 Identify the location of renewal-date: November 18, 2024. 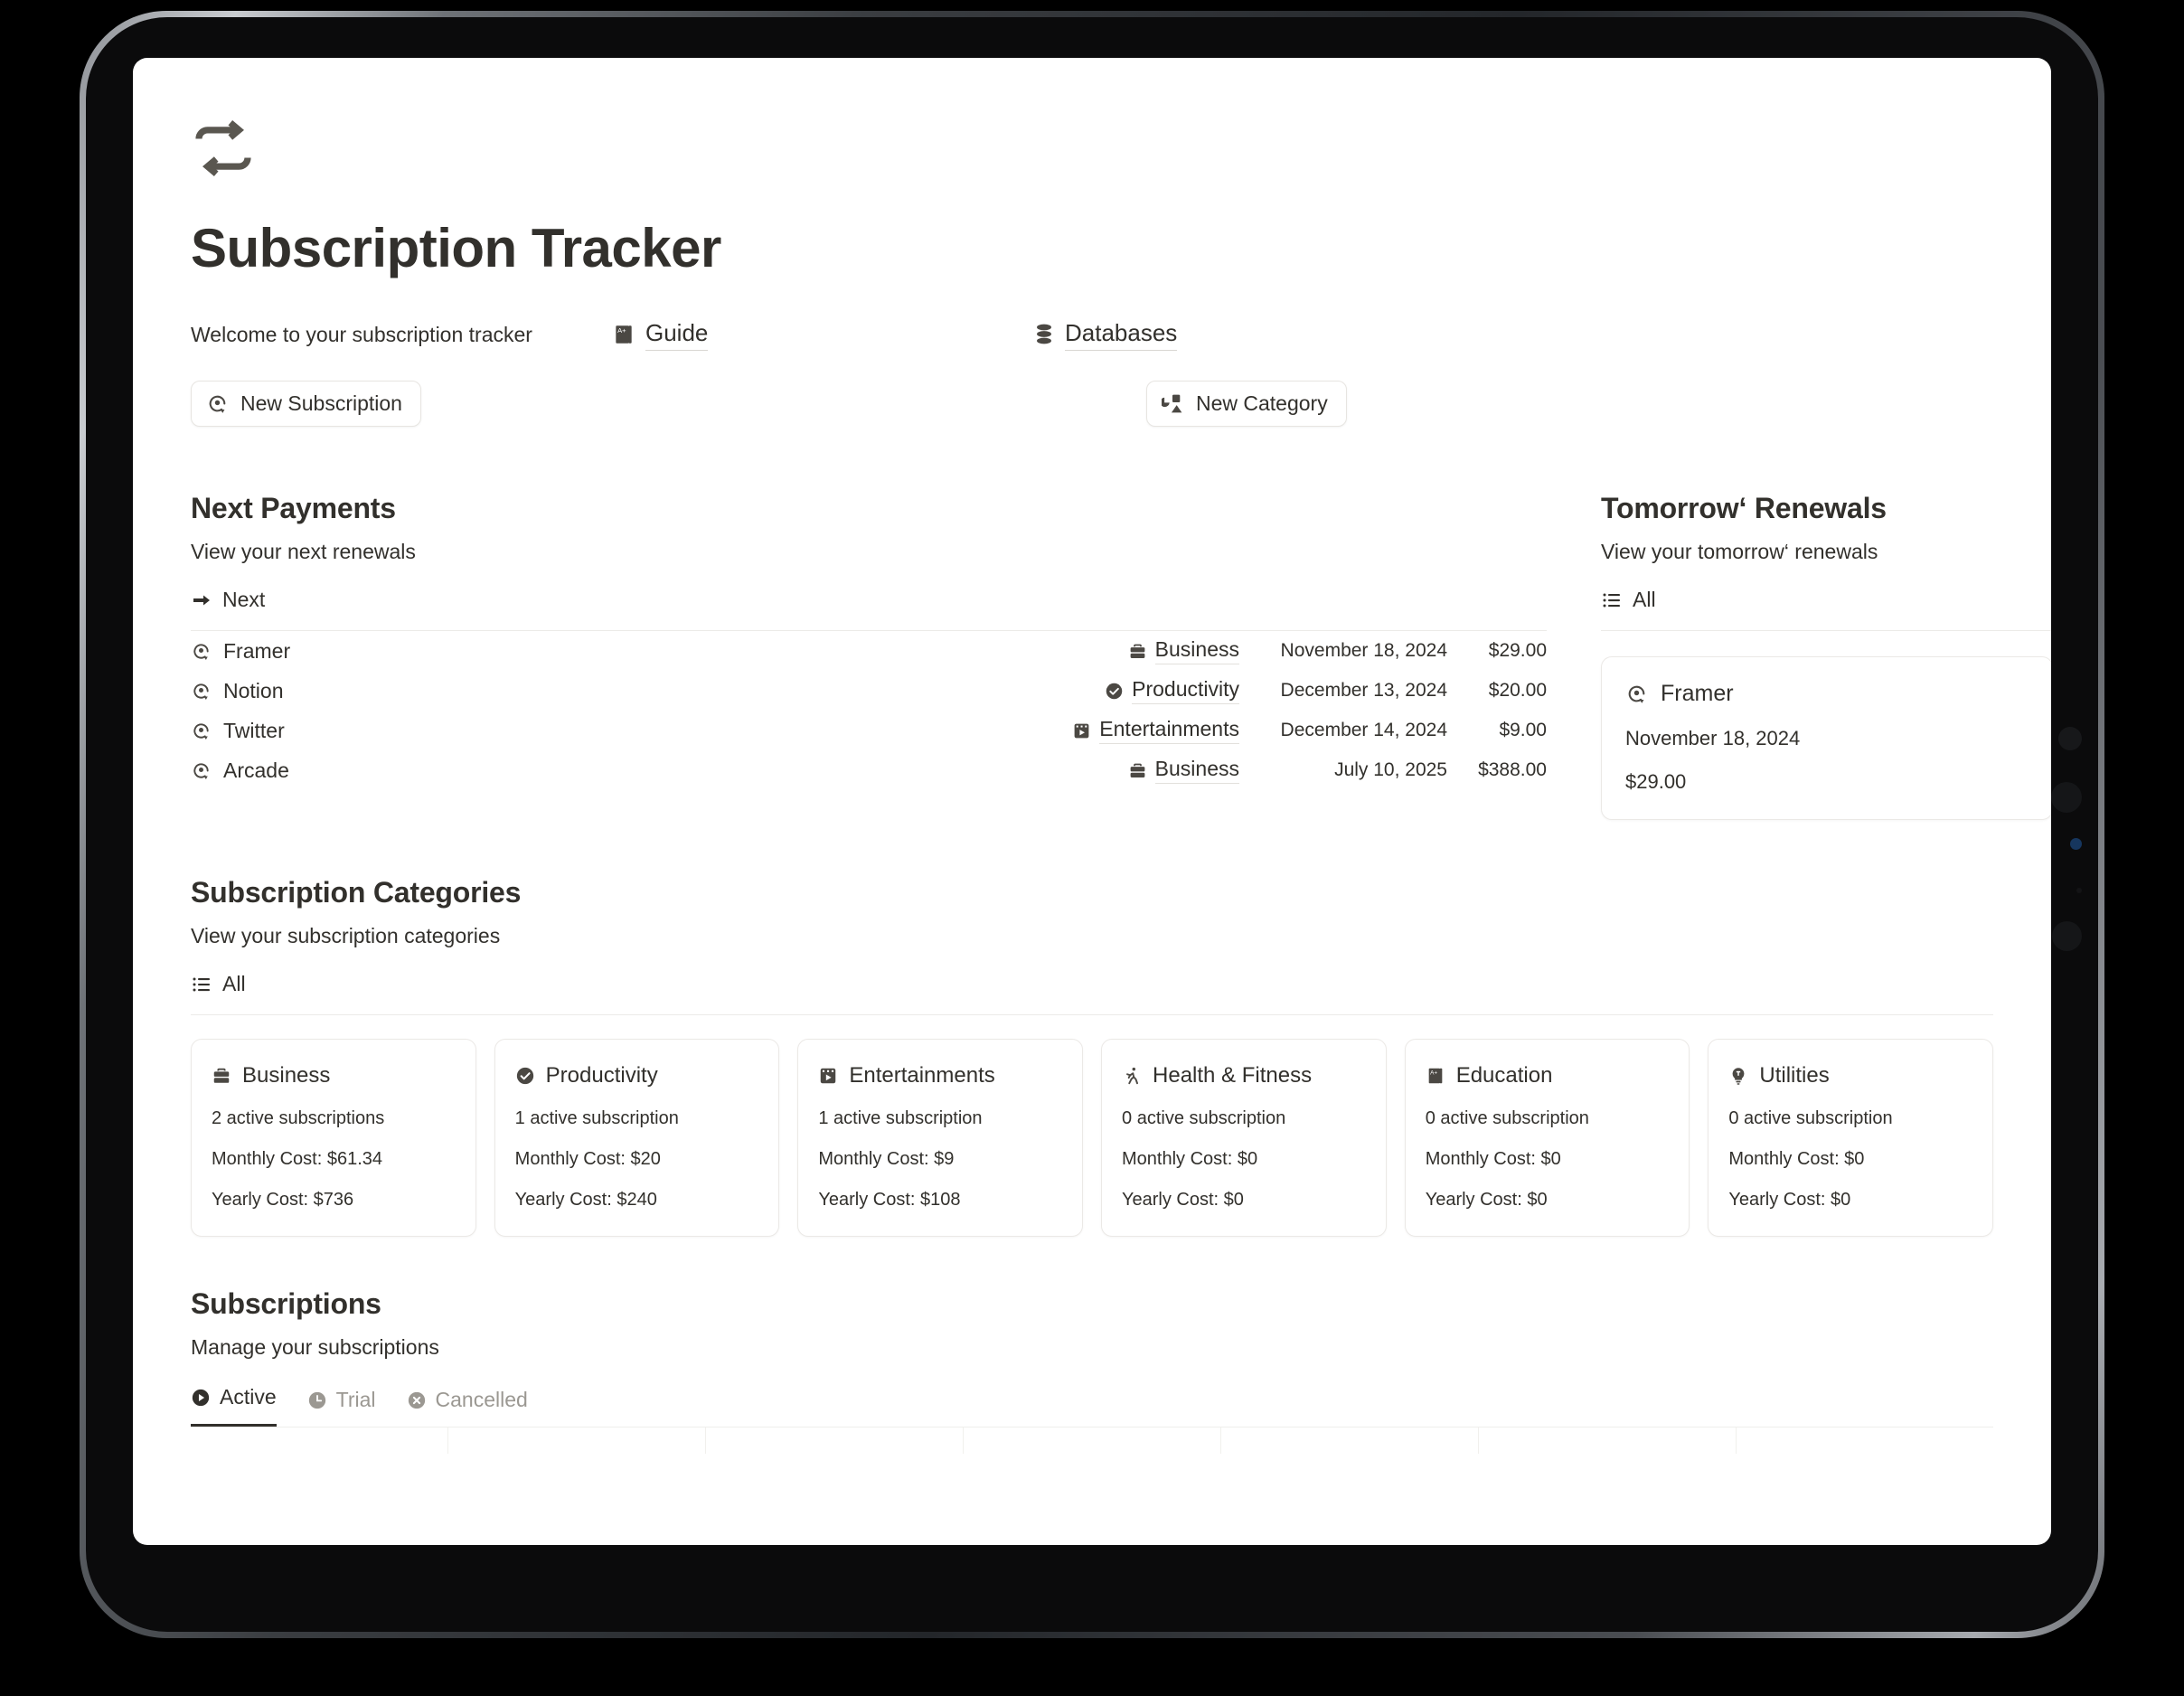
(1363, 650).